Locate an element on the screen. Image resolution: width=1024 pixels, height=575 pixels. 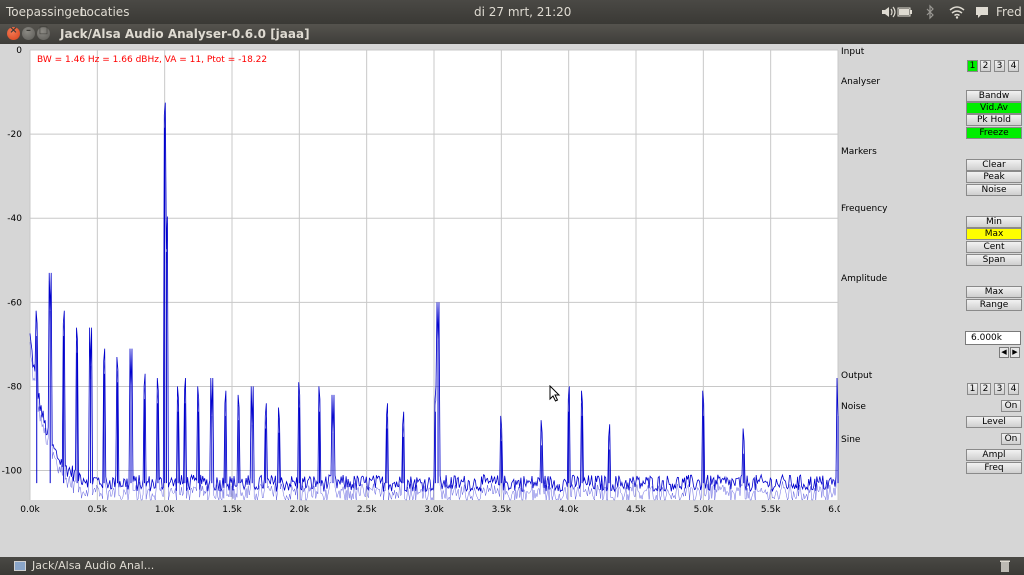
user-name: Fred is located at coordinates (1009, 12).